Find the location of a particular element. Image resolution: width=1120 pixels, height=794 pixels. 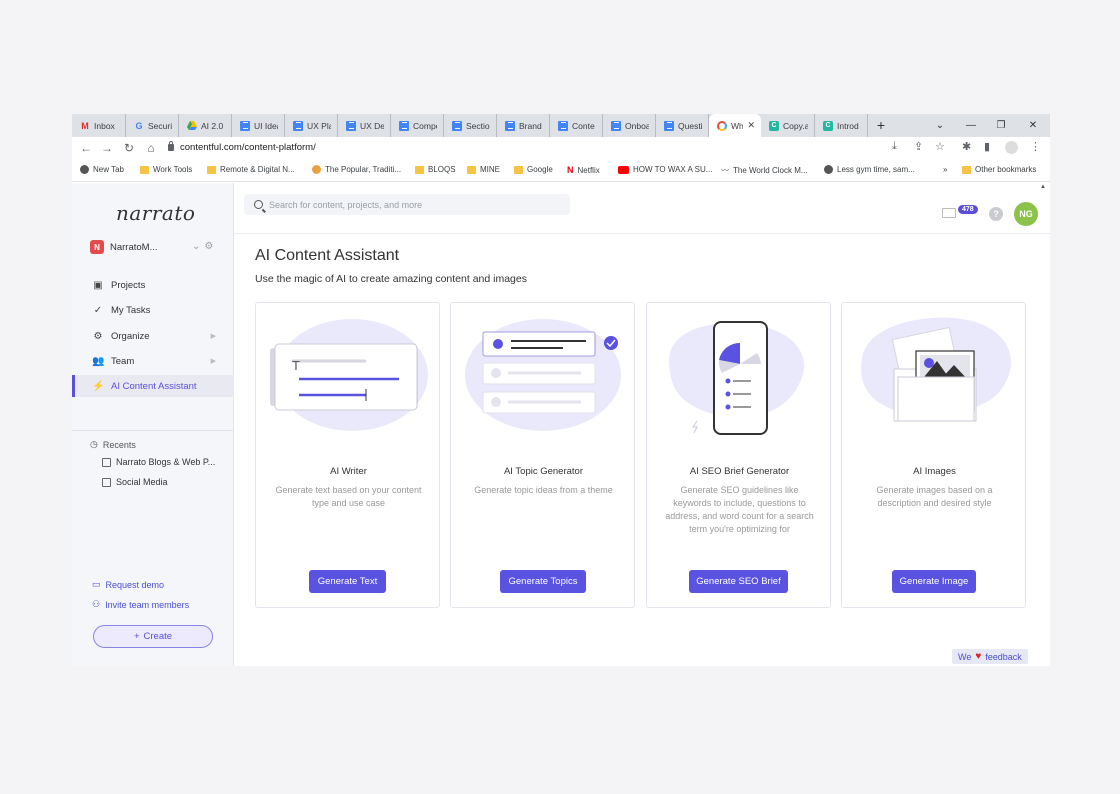

sidebar-item-team: 👥 Team ▶ is located at coordinates (153, 361).